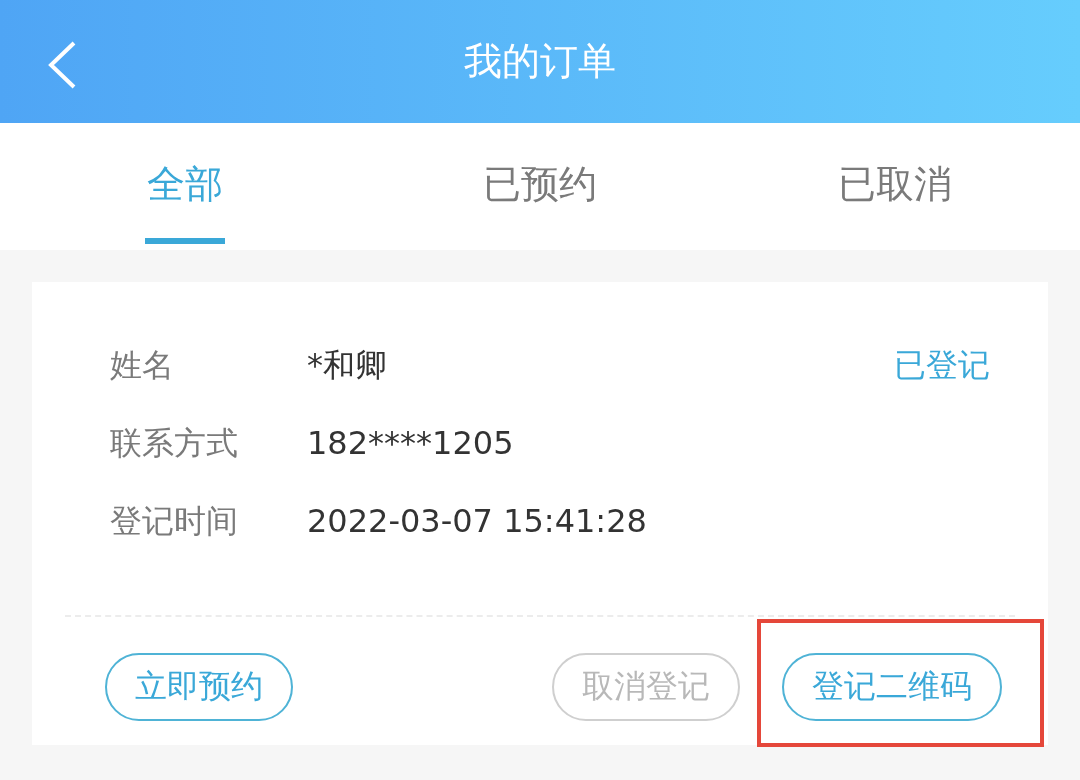 This screenshot has height=780, width=1080. What do you see at coordinates (185, 186) in the screenshot?
I see `tab: 全部` at bounding box center [185, 186].